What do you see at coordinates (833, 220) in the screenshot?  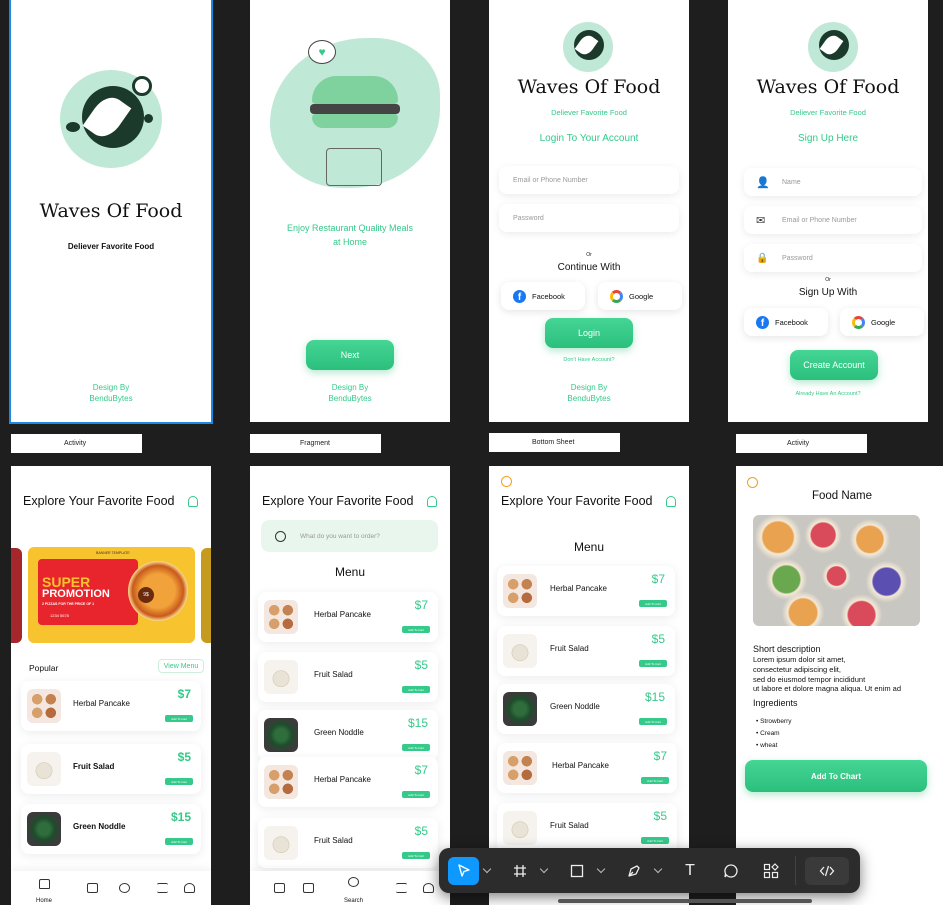 I see `email-field: ✉ Email or Phone Number` at bounding box center [833, 220].